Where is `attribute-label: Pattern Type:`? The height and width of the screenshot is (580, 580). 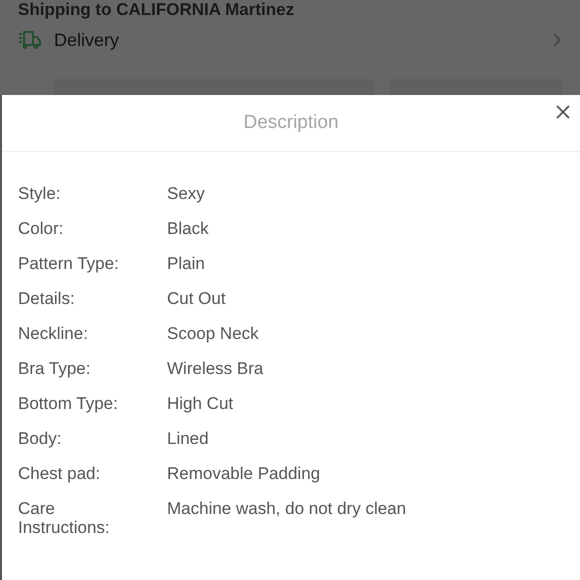 attribute-label: Pattern Type: is located at coordinates (69, 263).